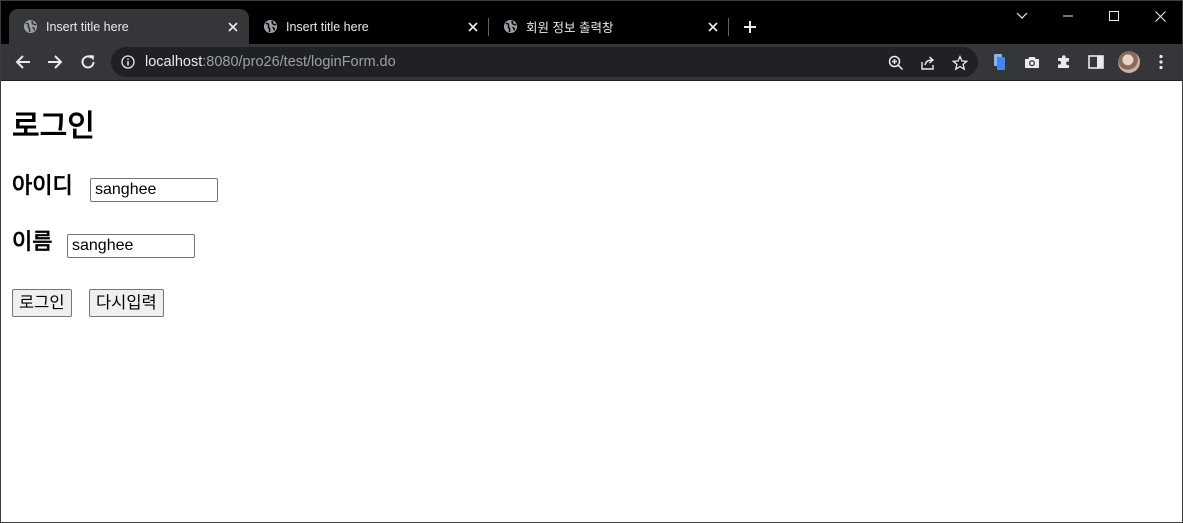 The image size is (1183, 523). Describe the element at coordinates (42, 186) in the screenshot. I see `id-label: 아이디` at that location.